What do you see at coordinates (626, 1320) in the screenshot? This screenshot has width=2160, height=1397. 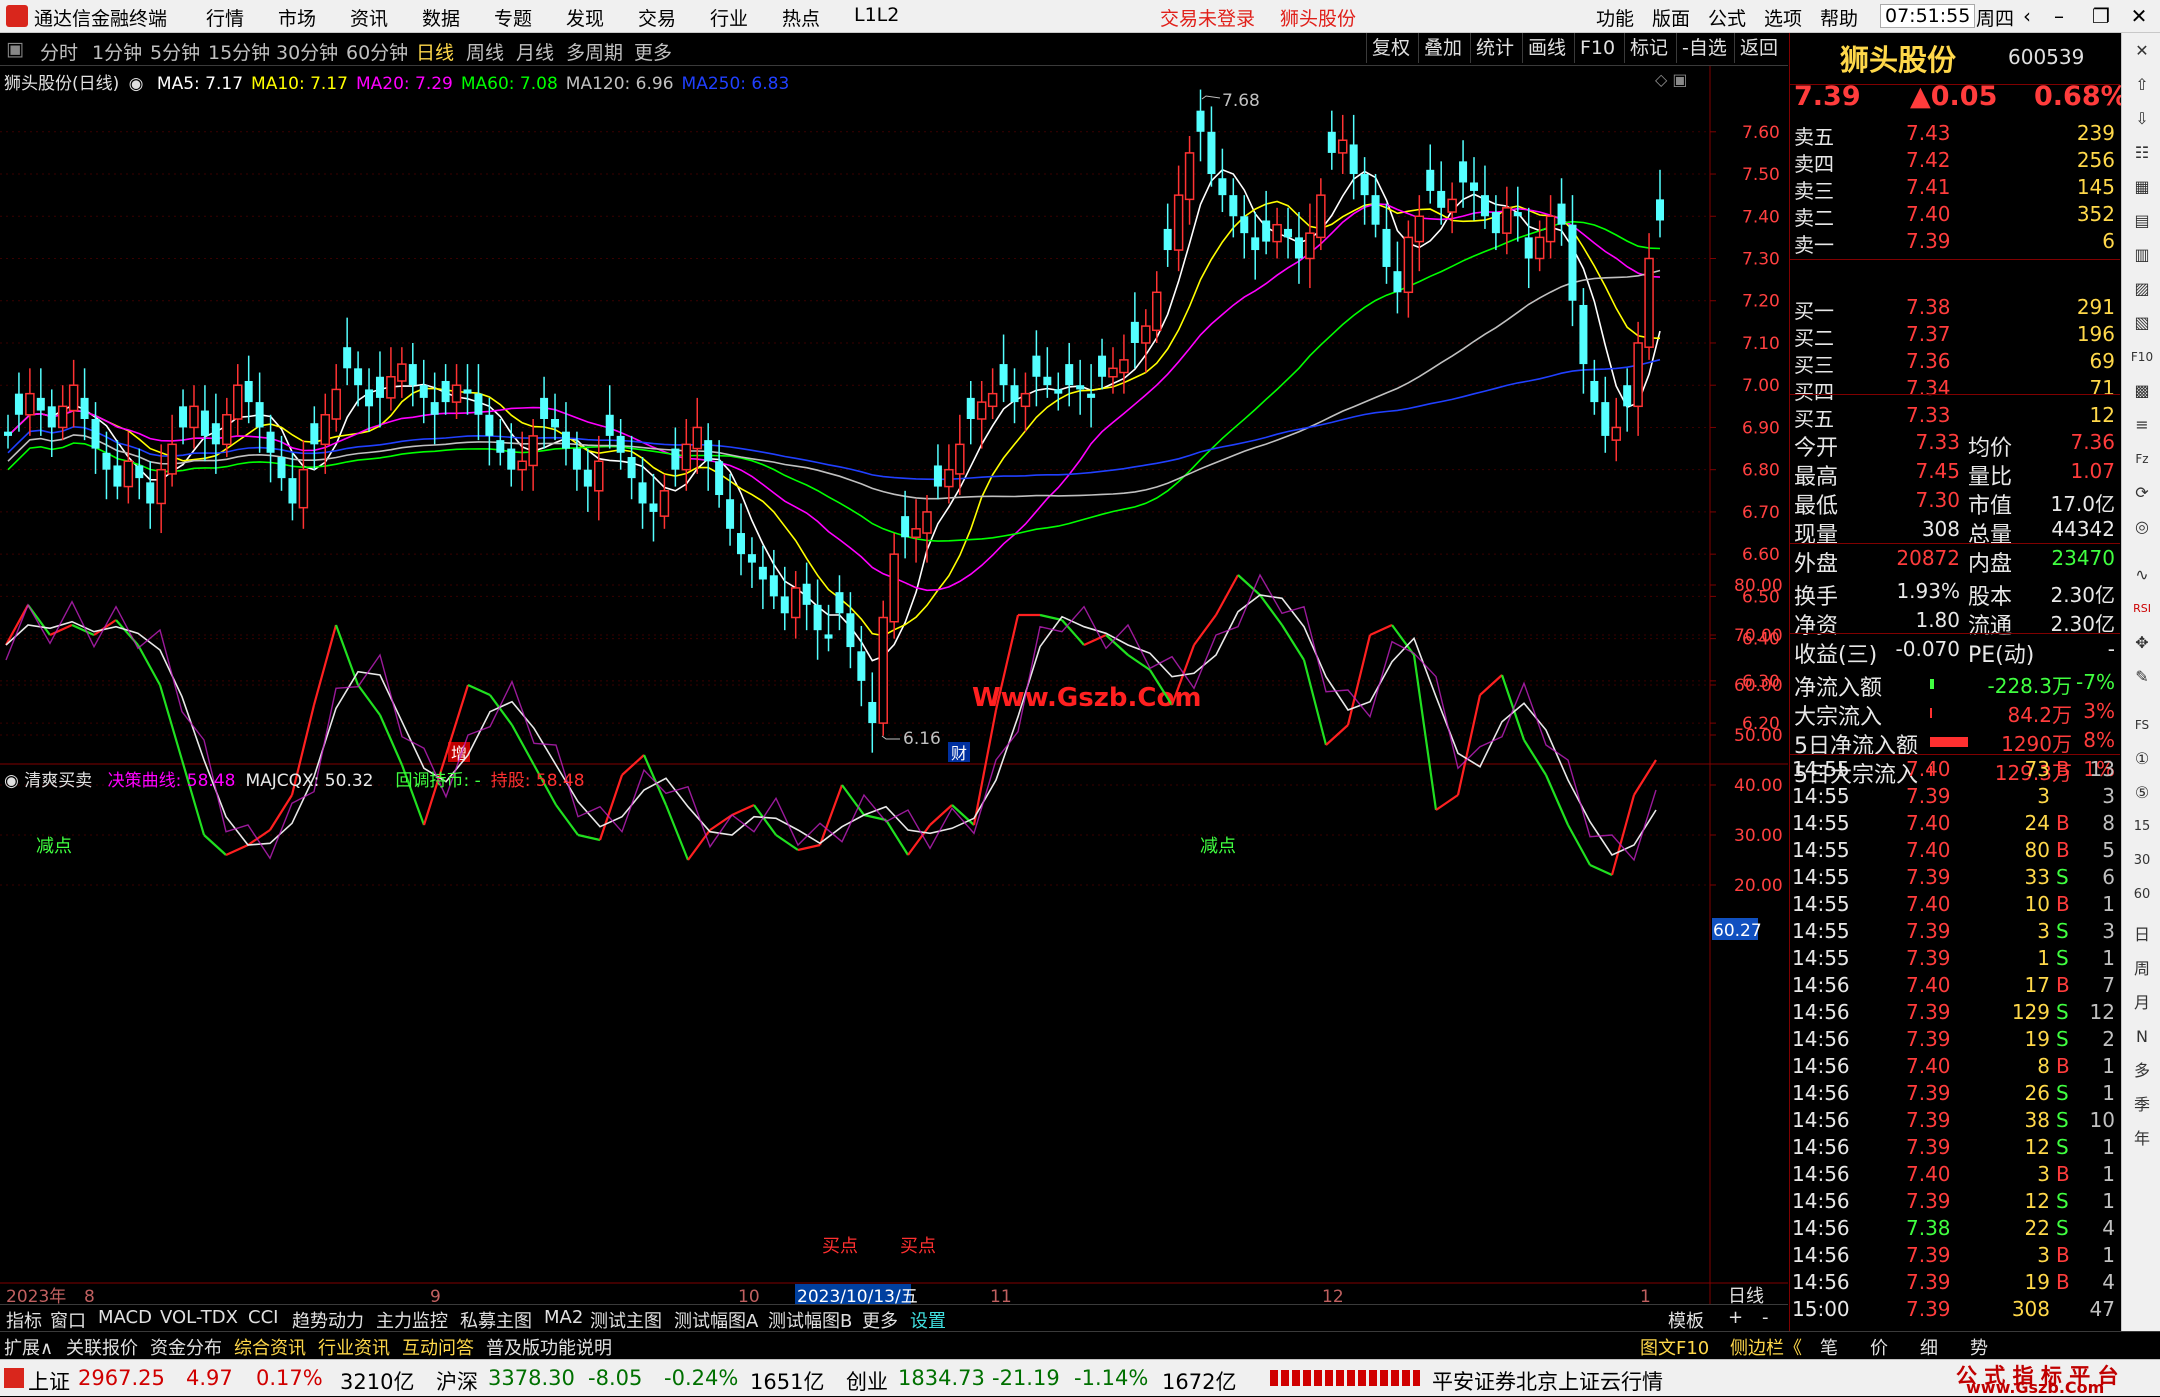 I see `tab: 测试主图` at bounding box center [626, 1320].